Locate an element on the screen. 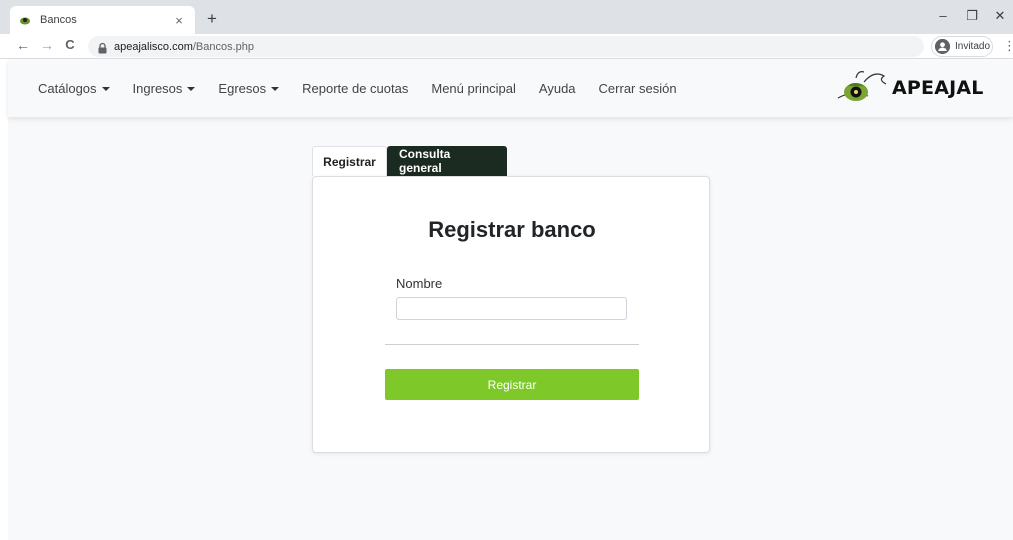  nav-ayuda: Ayuda is located at coordinates (557, 88).